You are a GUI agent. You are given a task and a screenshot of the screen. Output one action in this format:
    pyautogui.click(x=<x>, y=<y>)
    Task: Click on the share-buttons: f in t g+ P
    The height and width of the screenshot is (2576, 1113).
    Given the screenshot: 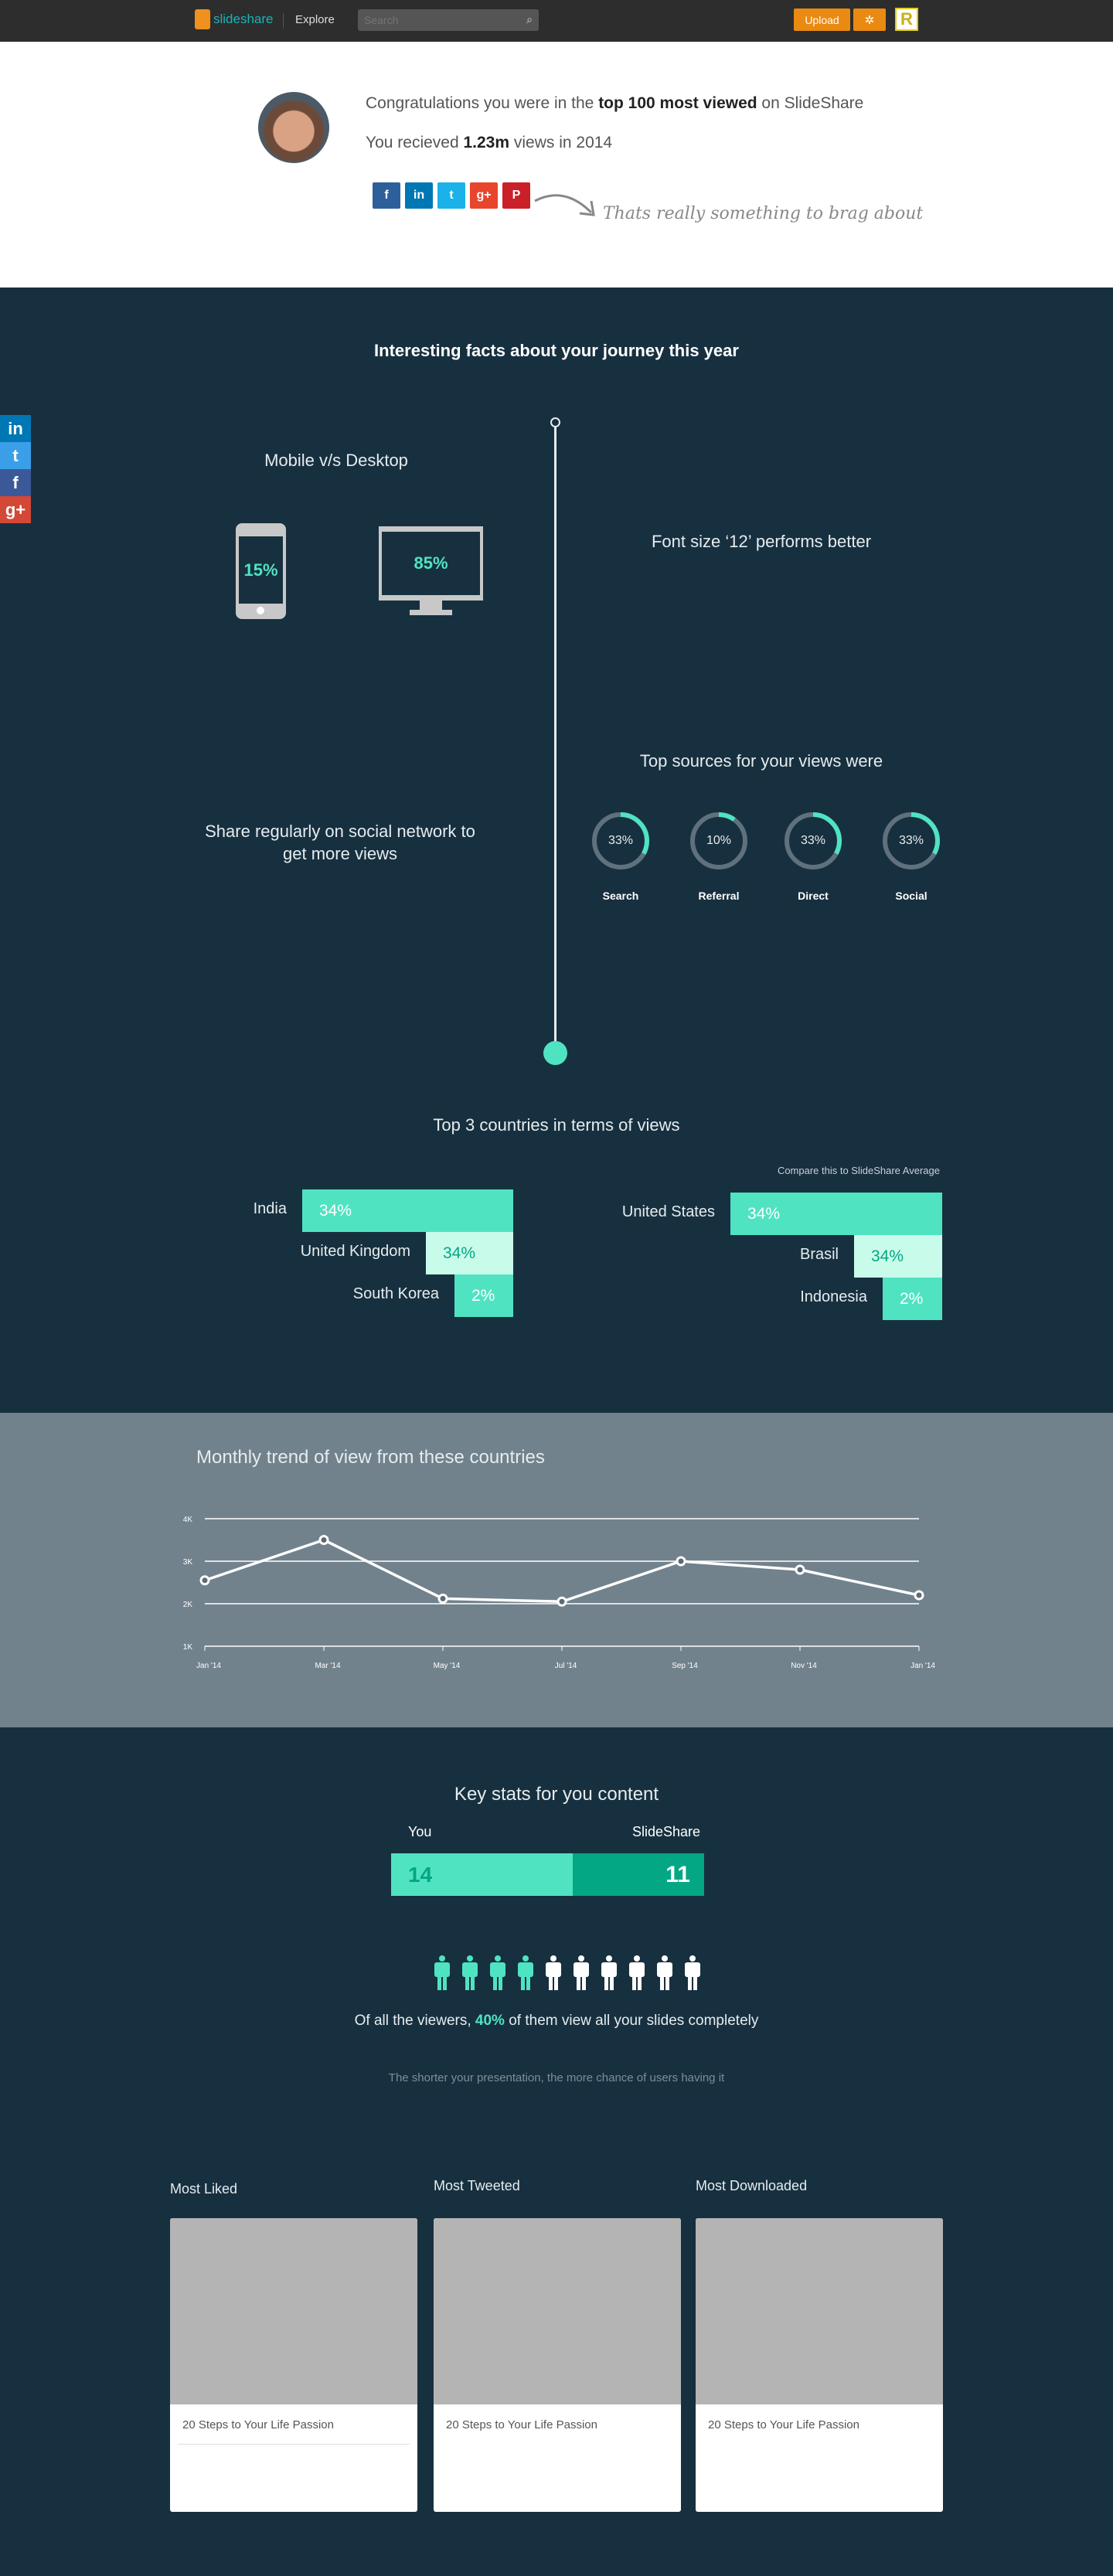 What is the action you would take?
    pyautogui.click(x=451, y=195)
    